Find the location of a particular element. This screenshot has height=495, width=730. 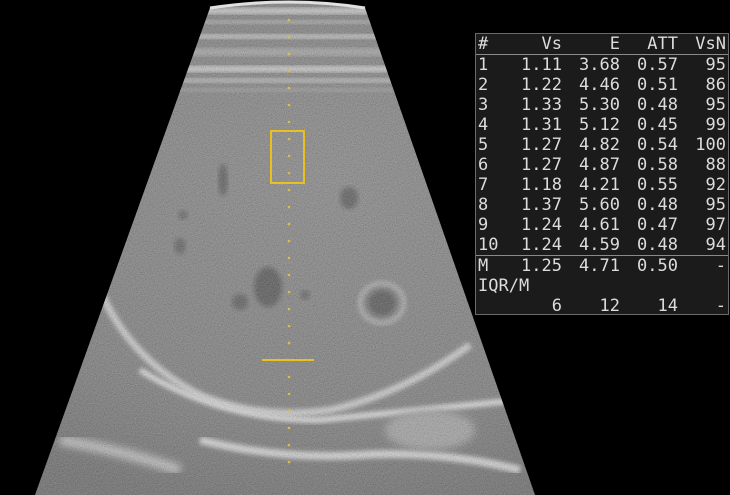

table-cell: 1.31 is located at coordinates (541, 125).